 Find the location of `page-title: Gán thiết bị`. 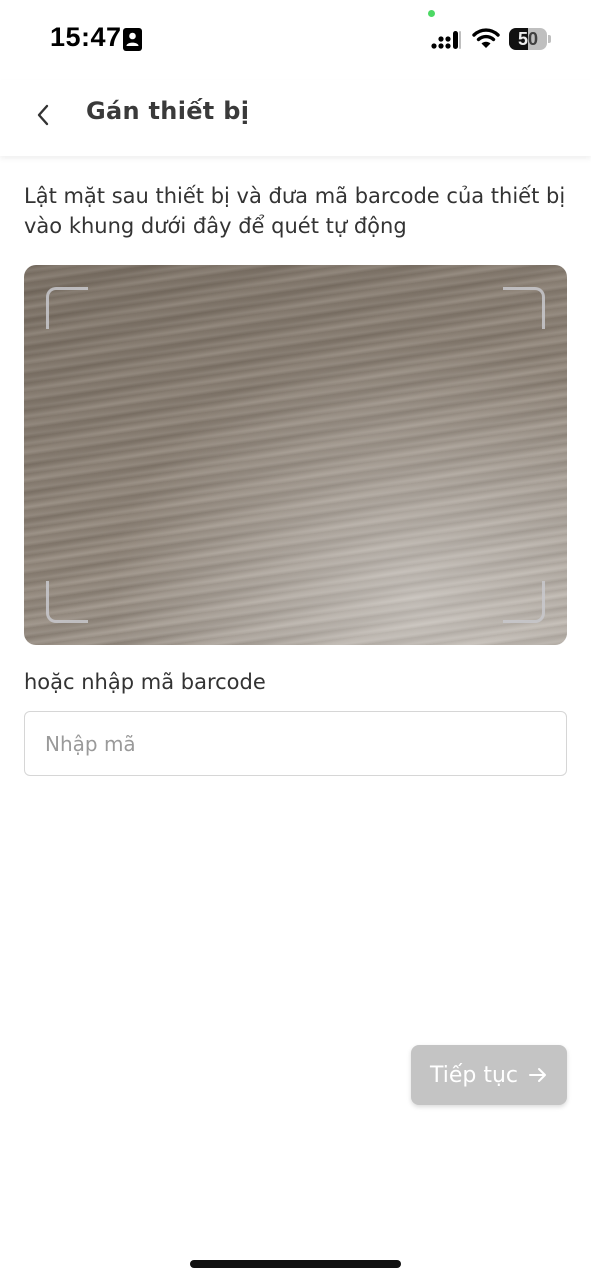

page-title: Gán thiết bị is located at coordinates (168, 111).